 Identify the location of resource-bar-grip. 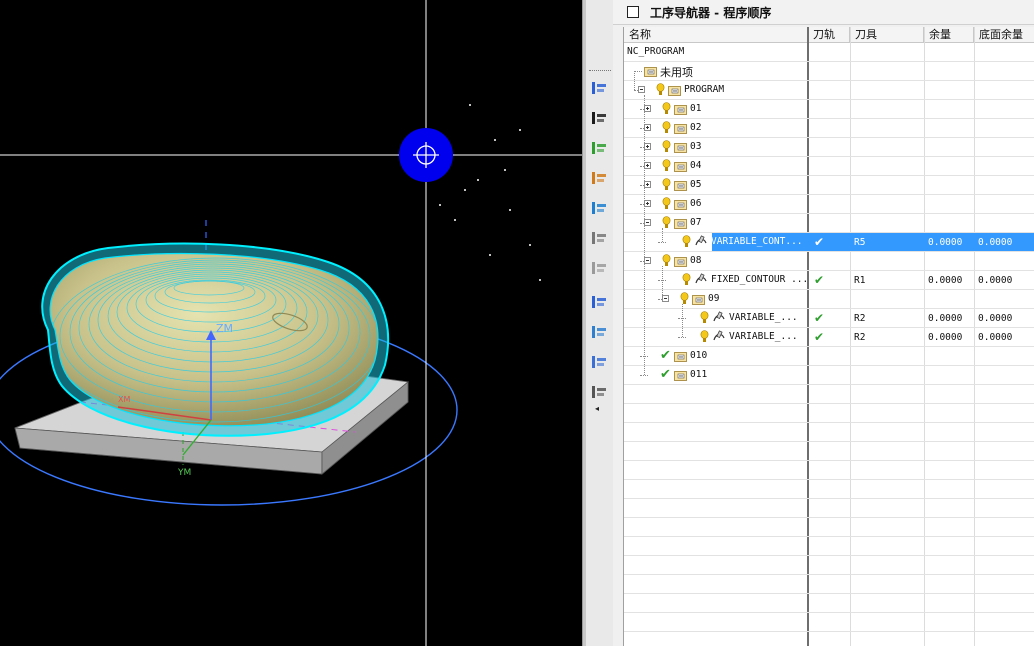
(600, 71).